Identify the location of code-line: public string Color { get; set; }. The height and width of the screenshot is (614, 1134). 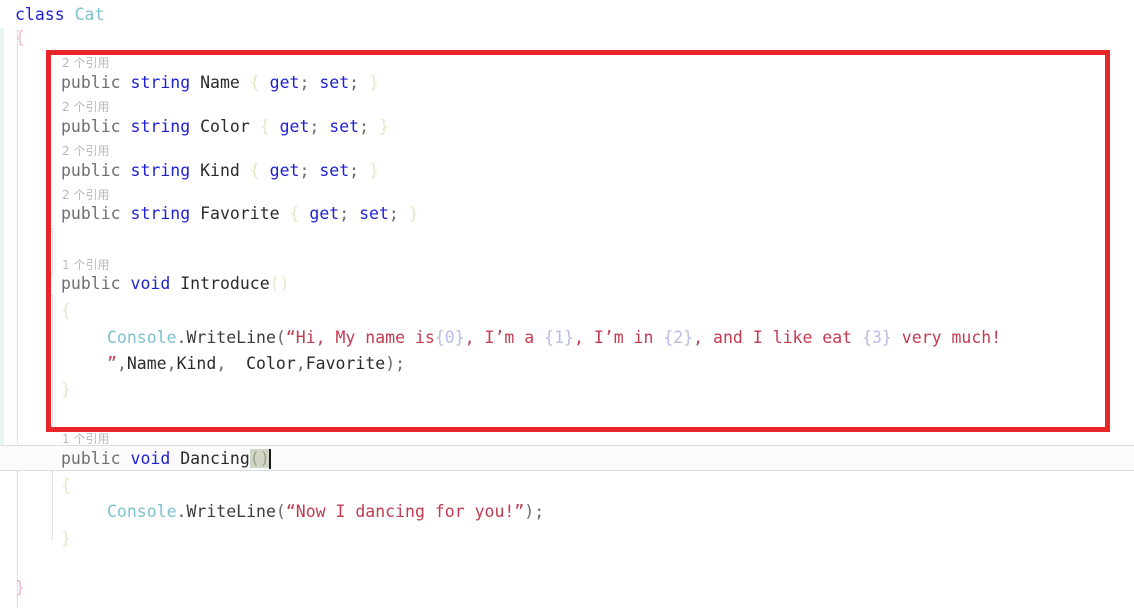
(225, 127).